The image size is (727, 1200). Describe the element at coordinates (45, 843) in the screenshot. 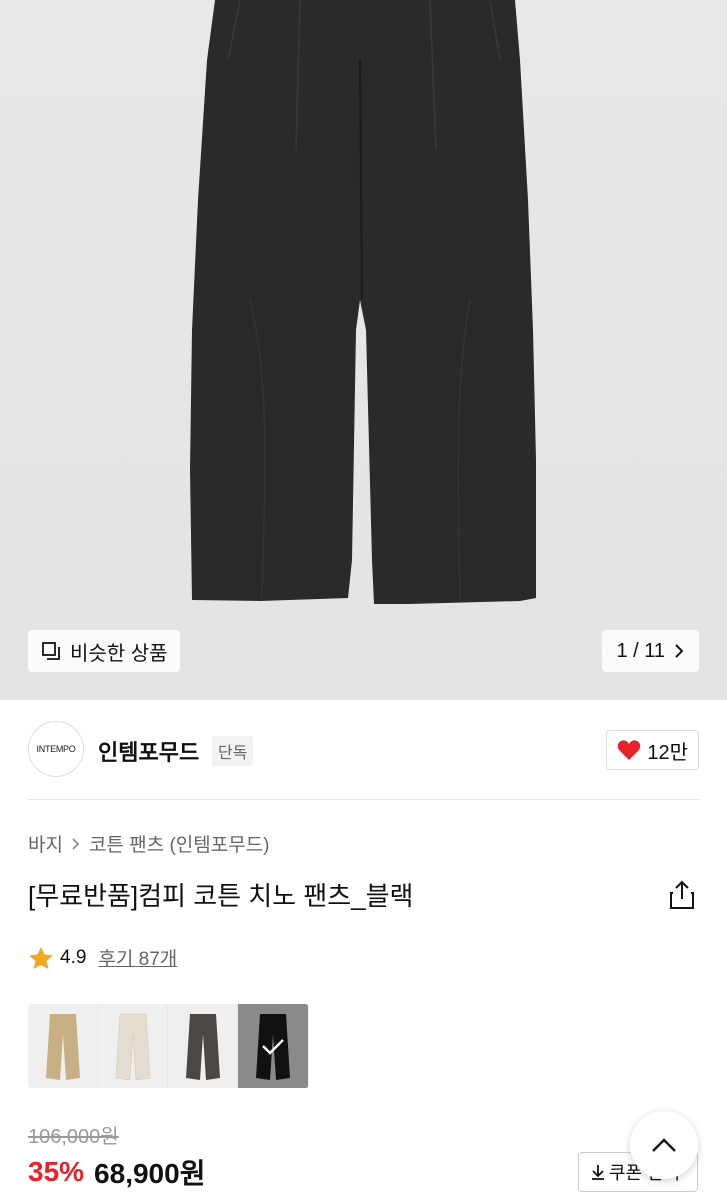

I see `breadcrumb-category: 바지` at that location.